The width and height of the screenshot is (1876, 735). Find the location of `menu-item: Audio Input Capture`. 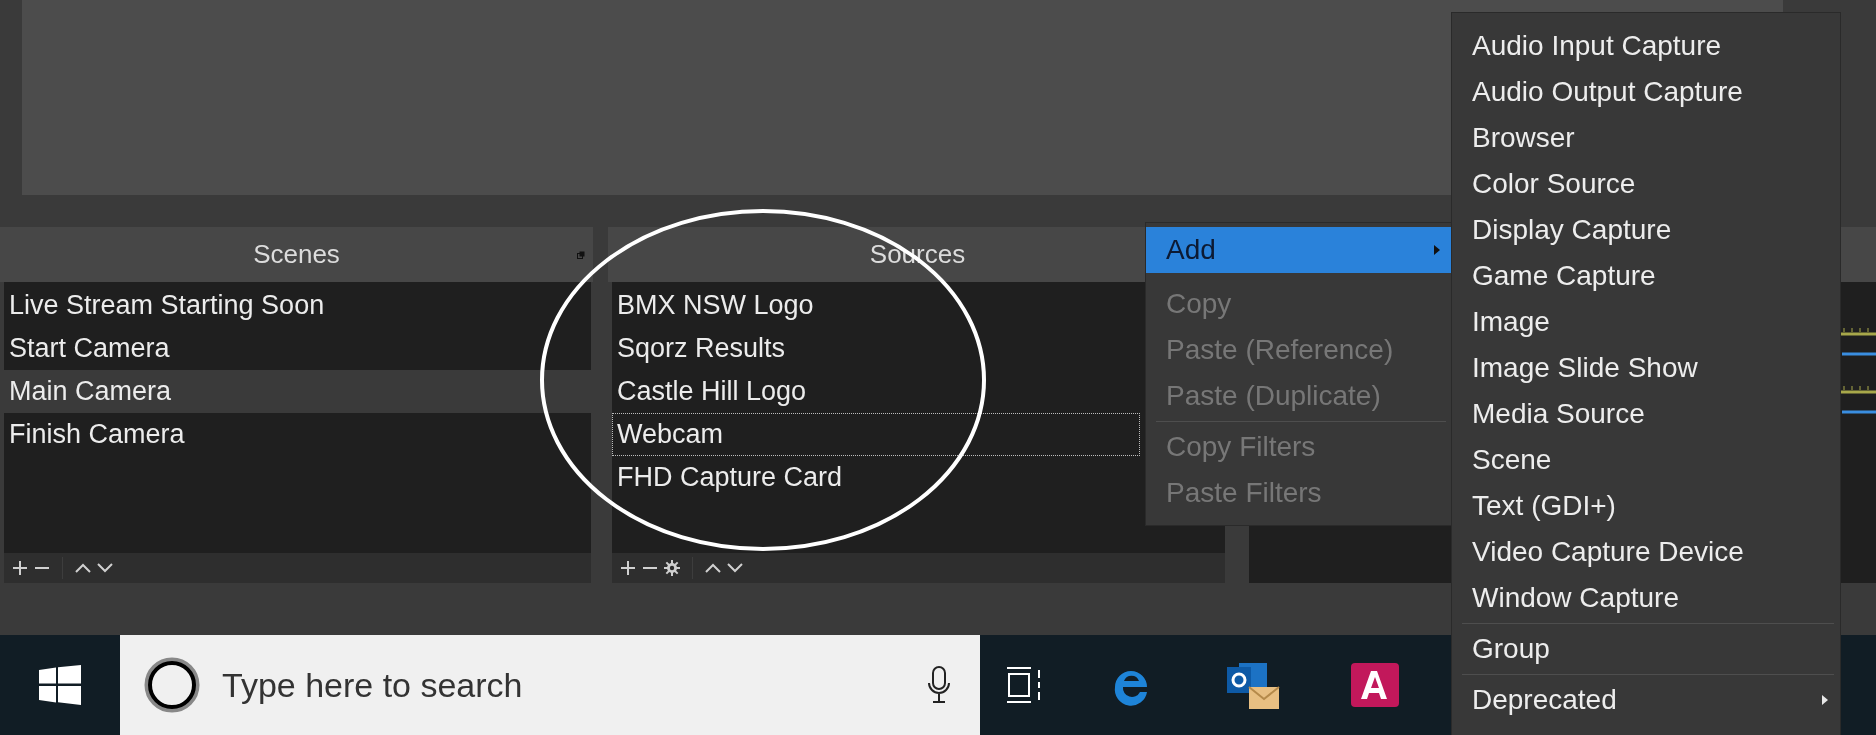

menu-item: Audio Input Capture is located at coordinates (1646, 46).